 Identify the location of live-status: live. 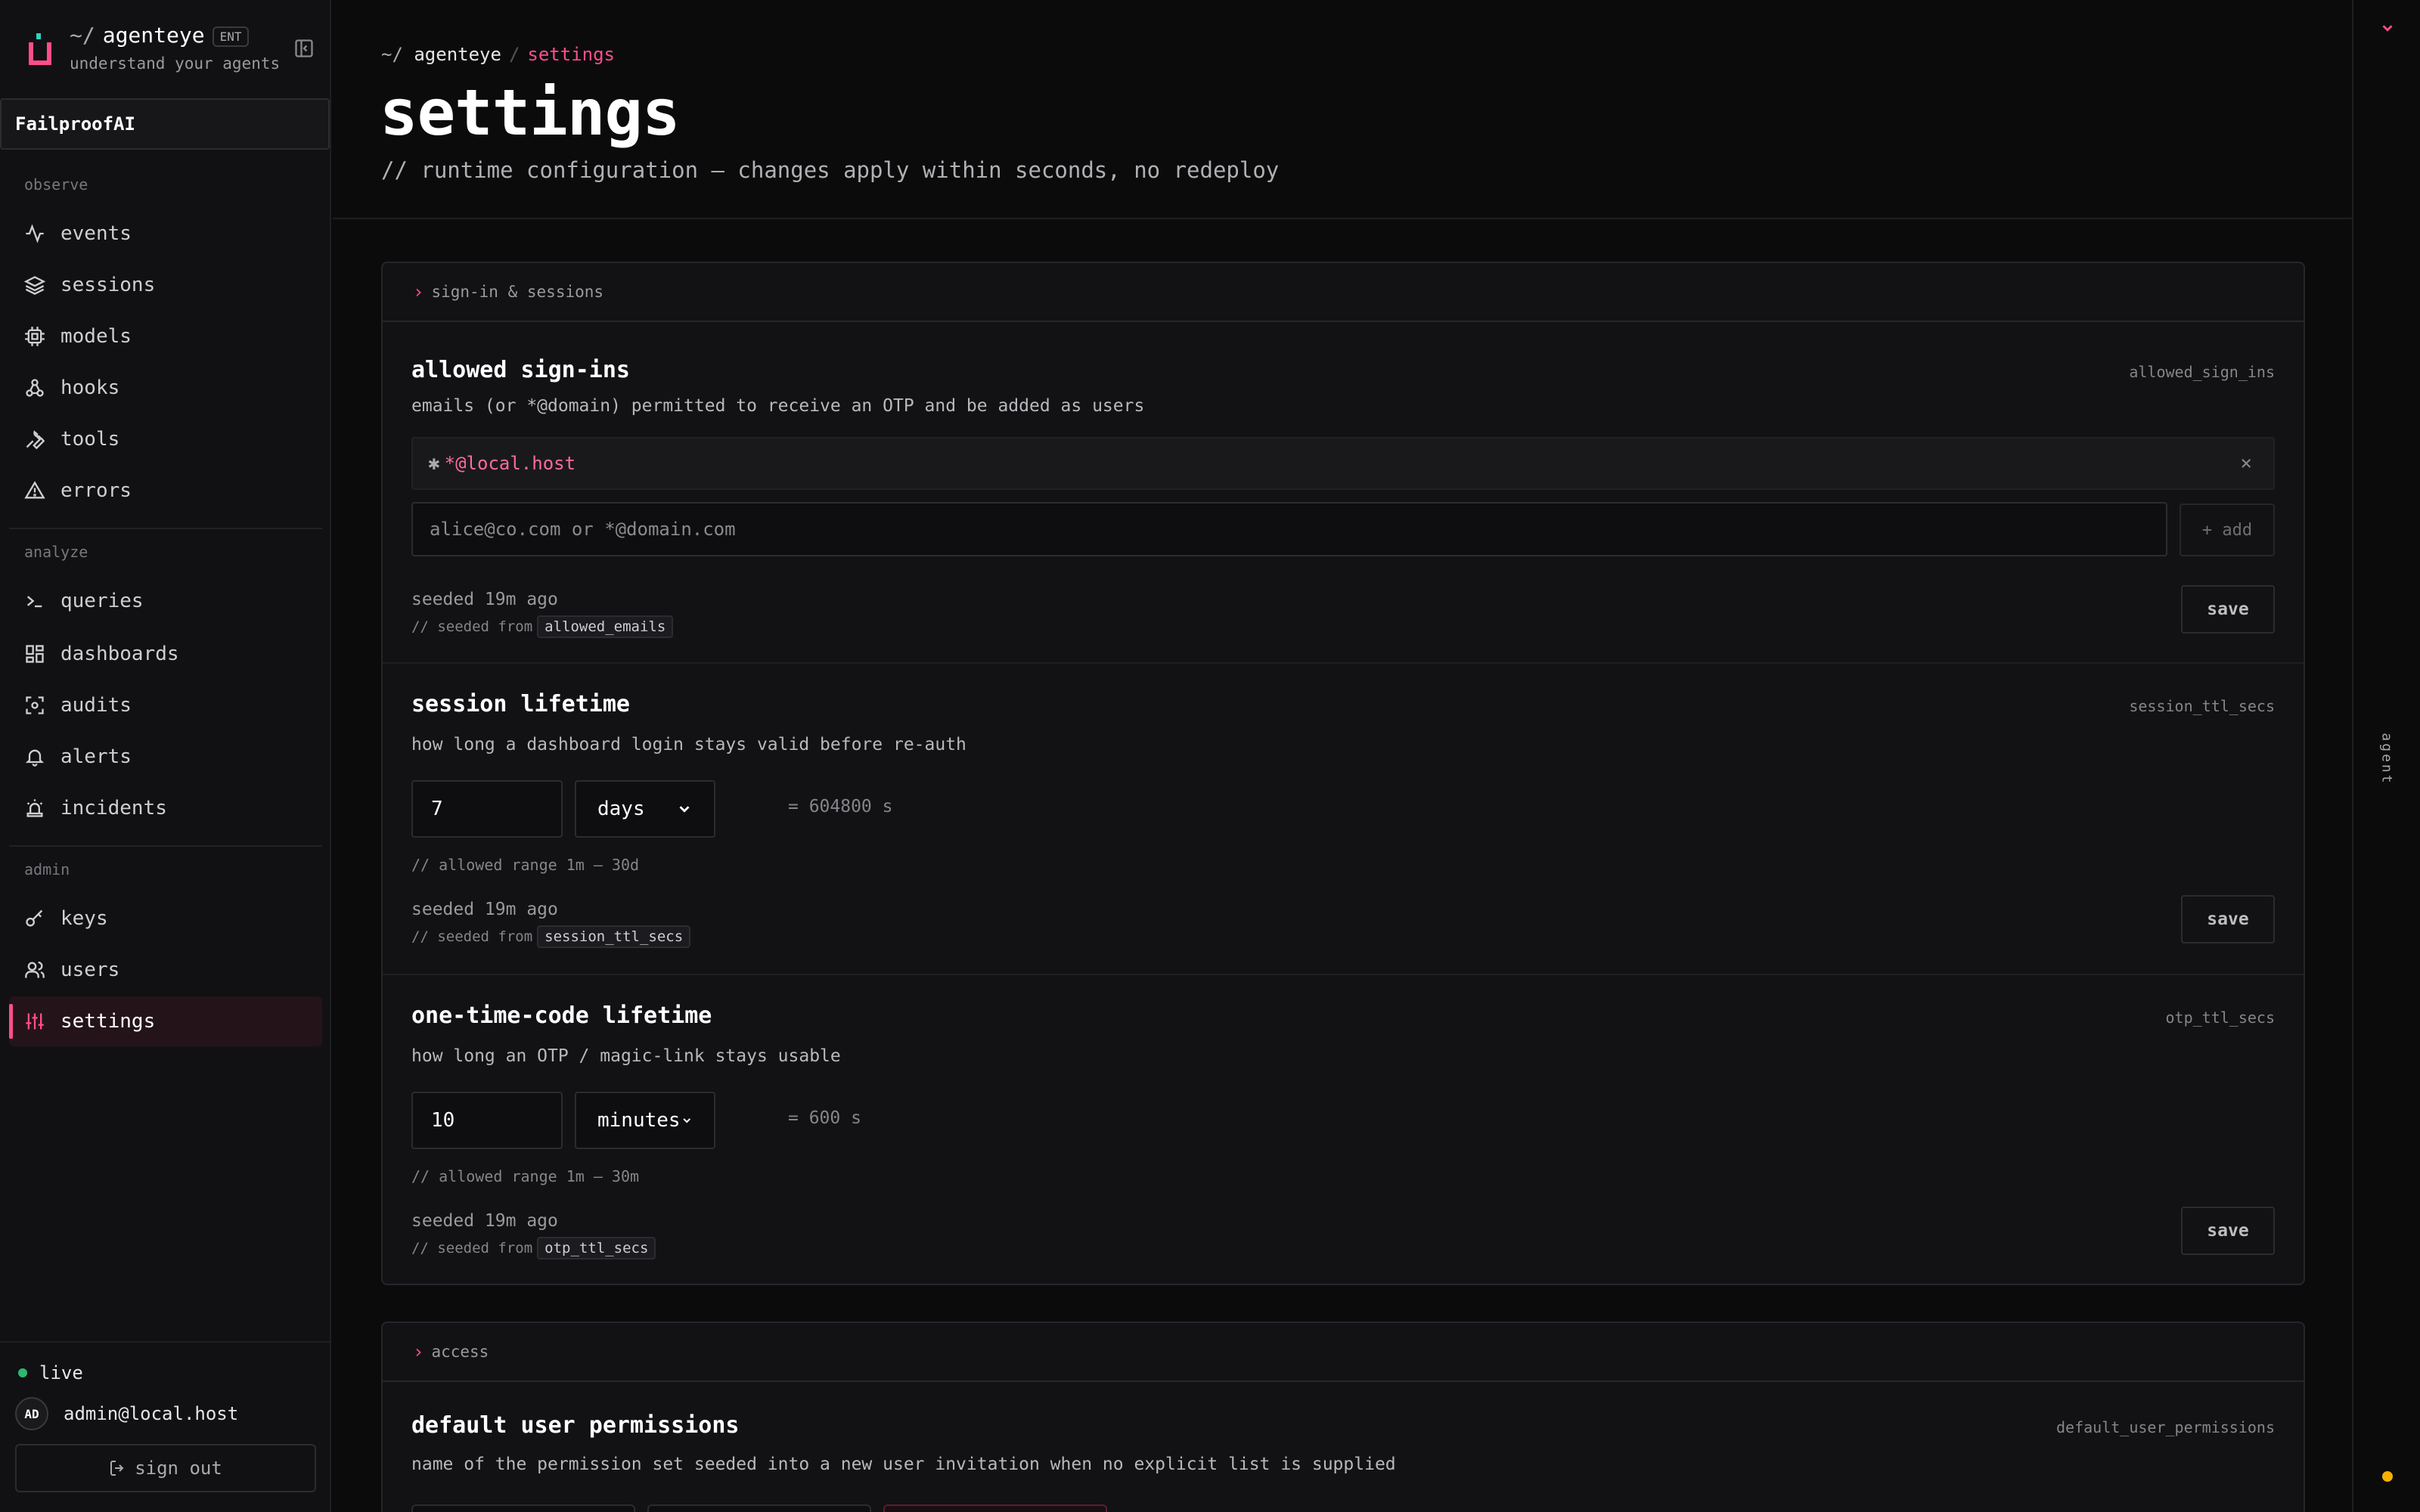
(50, 1372).